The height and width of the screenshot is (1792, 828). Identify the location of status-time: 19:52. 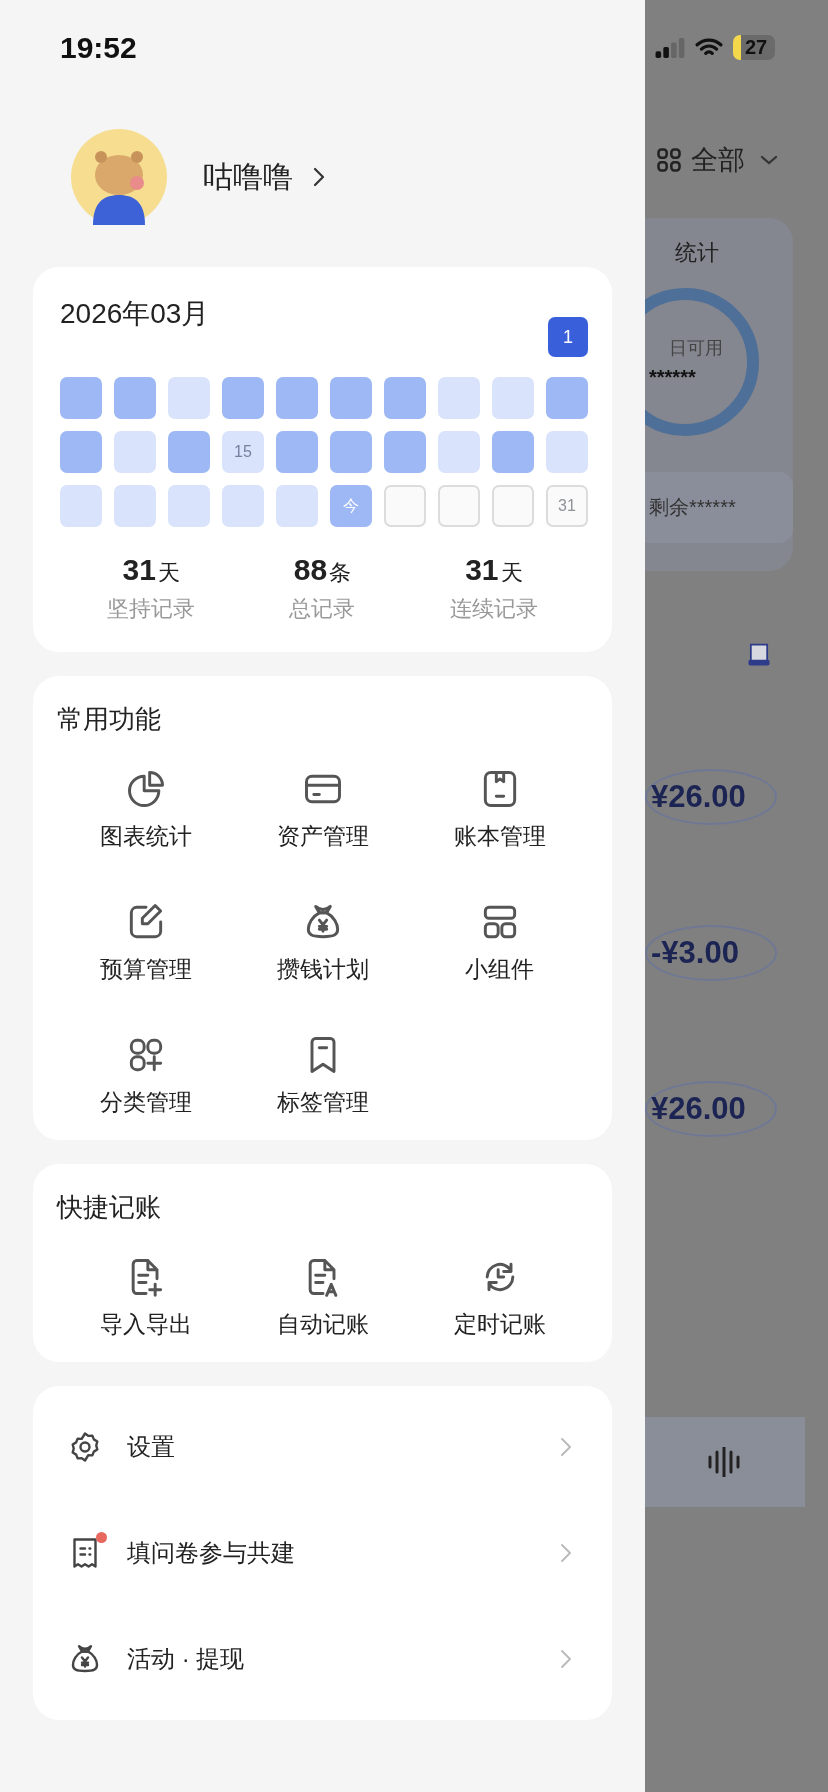
(98, 47).